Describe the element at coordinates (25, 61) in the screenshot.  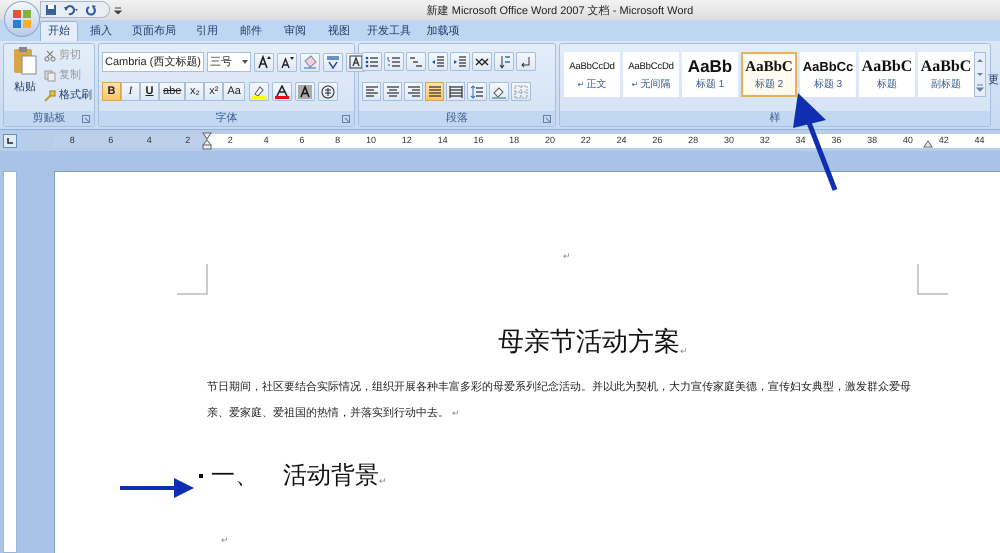
I see `paste-icon` at that location.